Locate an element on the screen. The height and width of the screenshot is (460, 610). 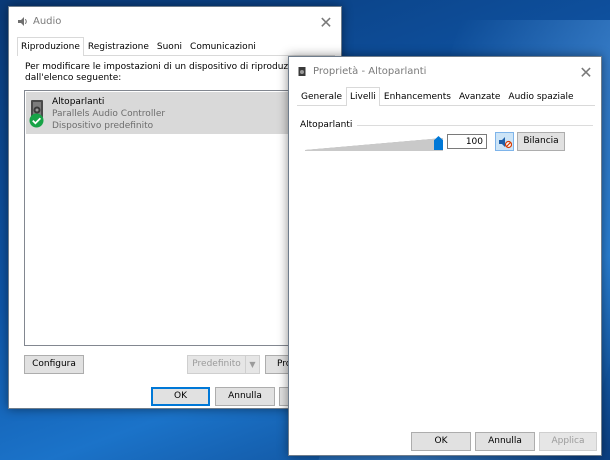
speaker-mute-icon is located at coordinates (505, 143).